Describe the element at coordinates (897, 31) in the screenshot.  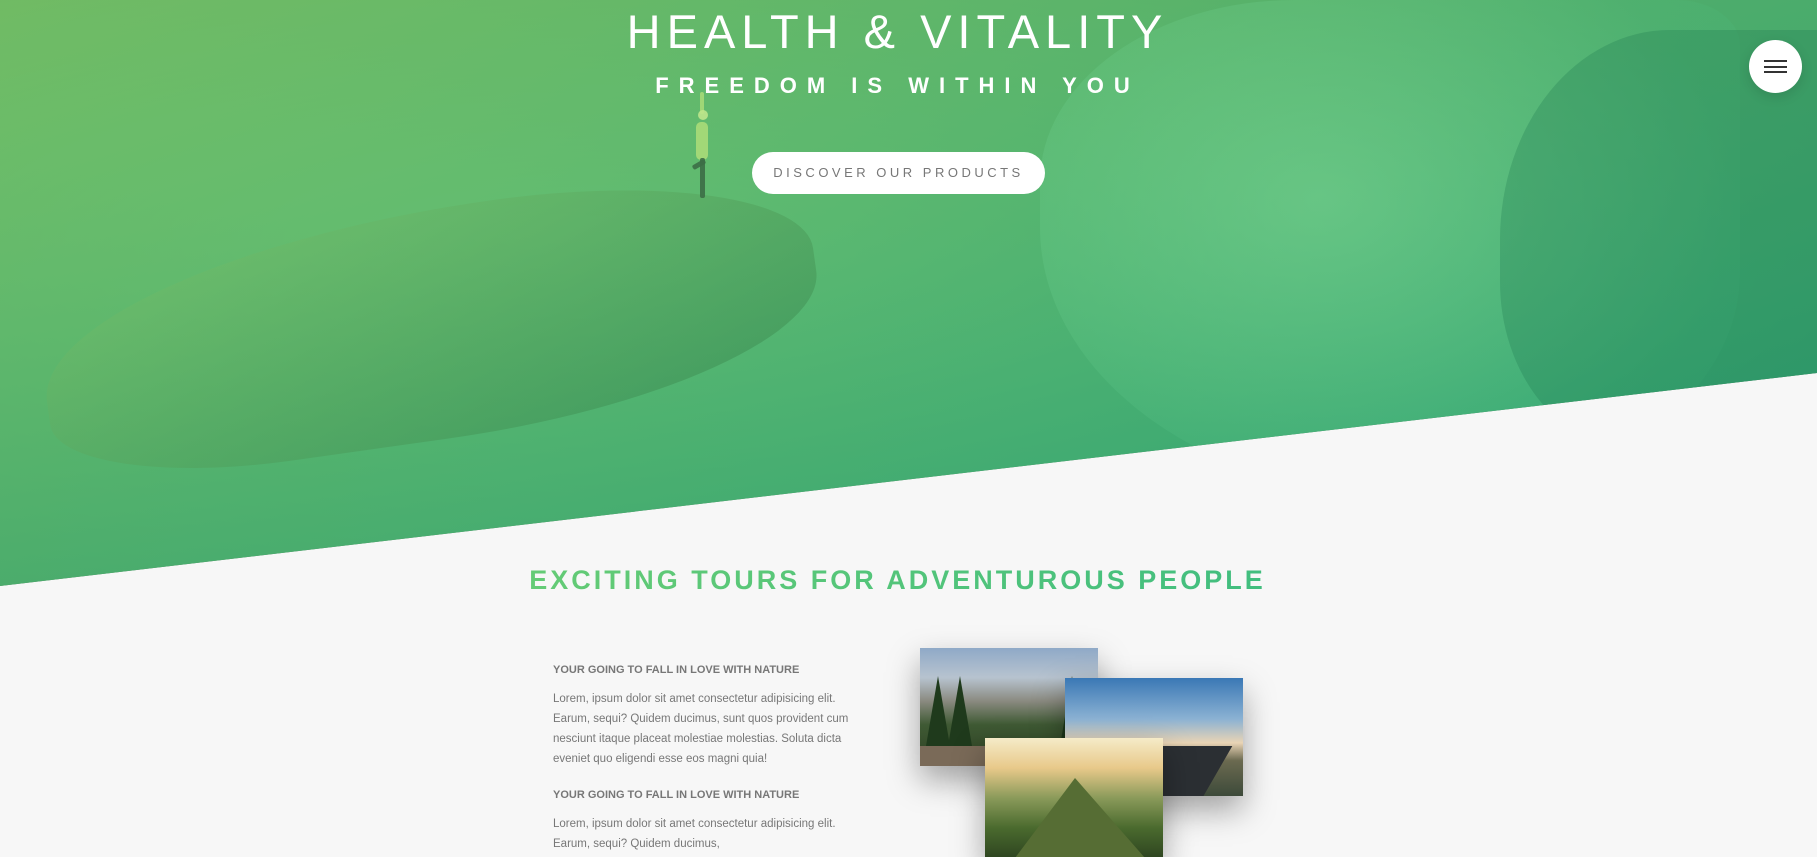
I see `hero-title: HEALTH & VITALITY` at that location.